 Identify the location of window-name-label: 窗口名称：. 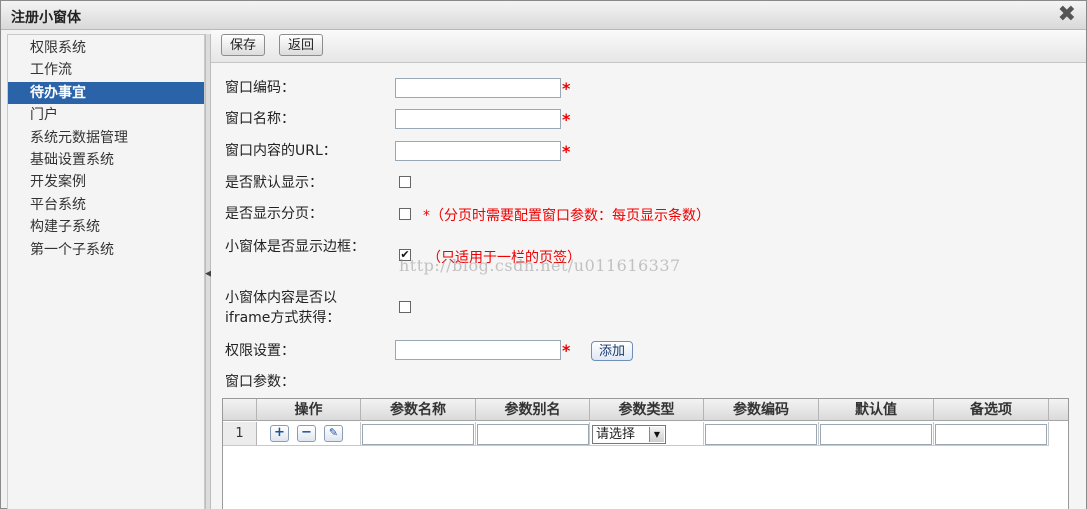
(260, 119).